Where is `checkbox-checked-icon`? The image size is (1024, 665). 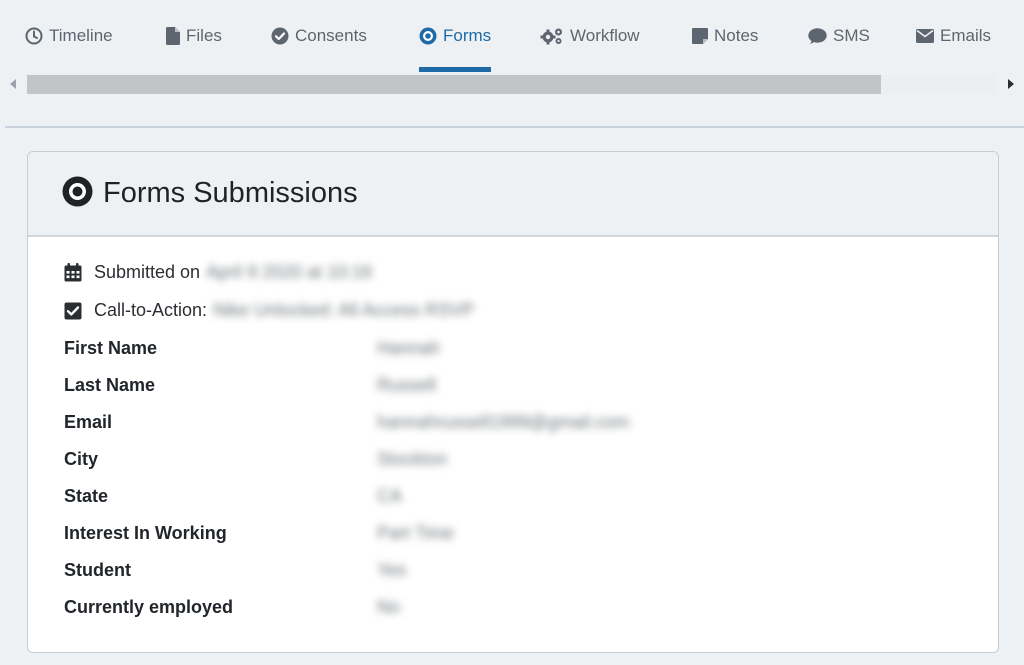 checkbox-checked-icon is located at coordinates (74, 311).